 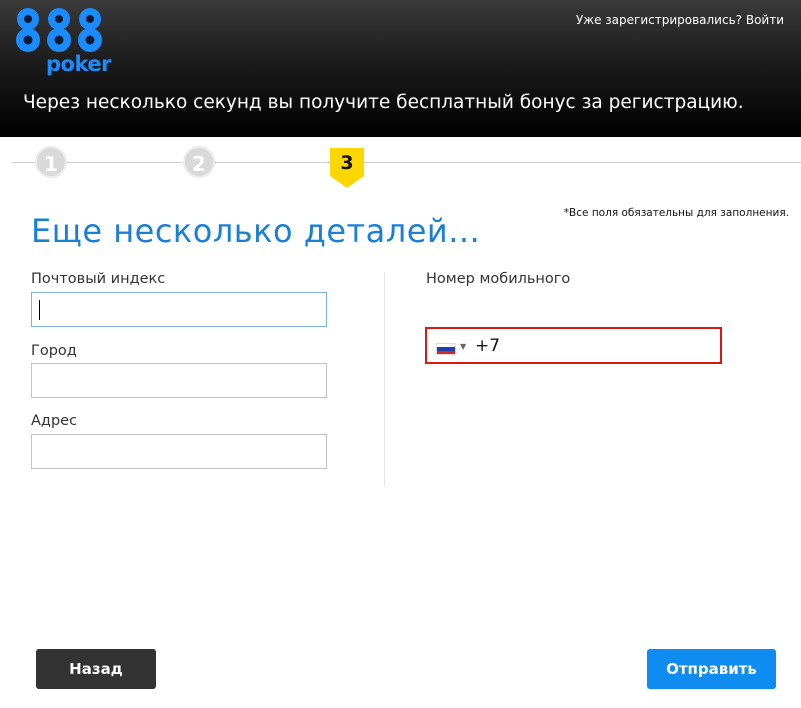 I want to click on address-input, so click(x=179, y=451).